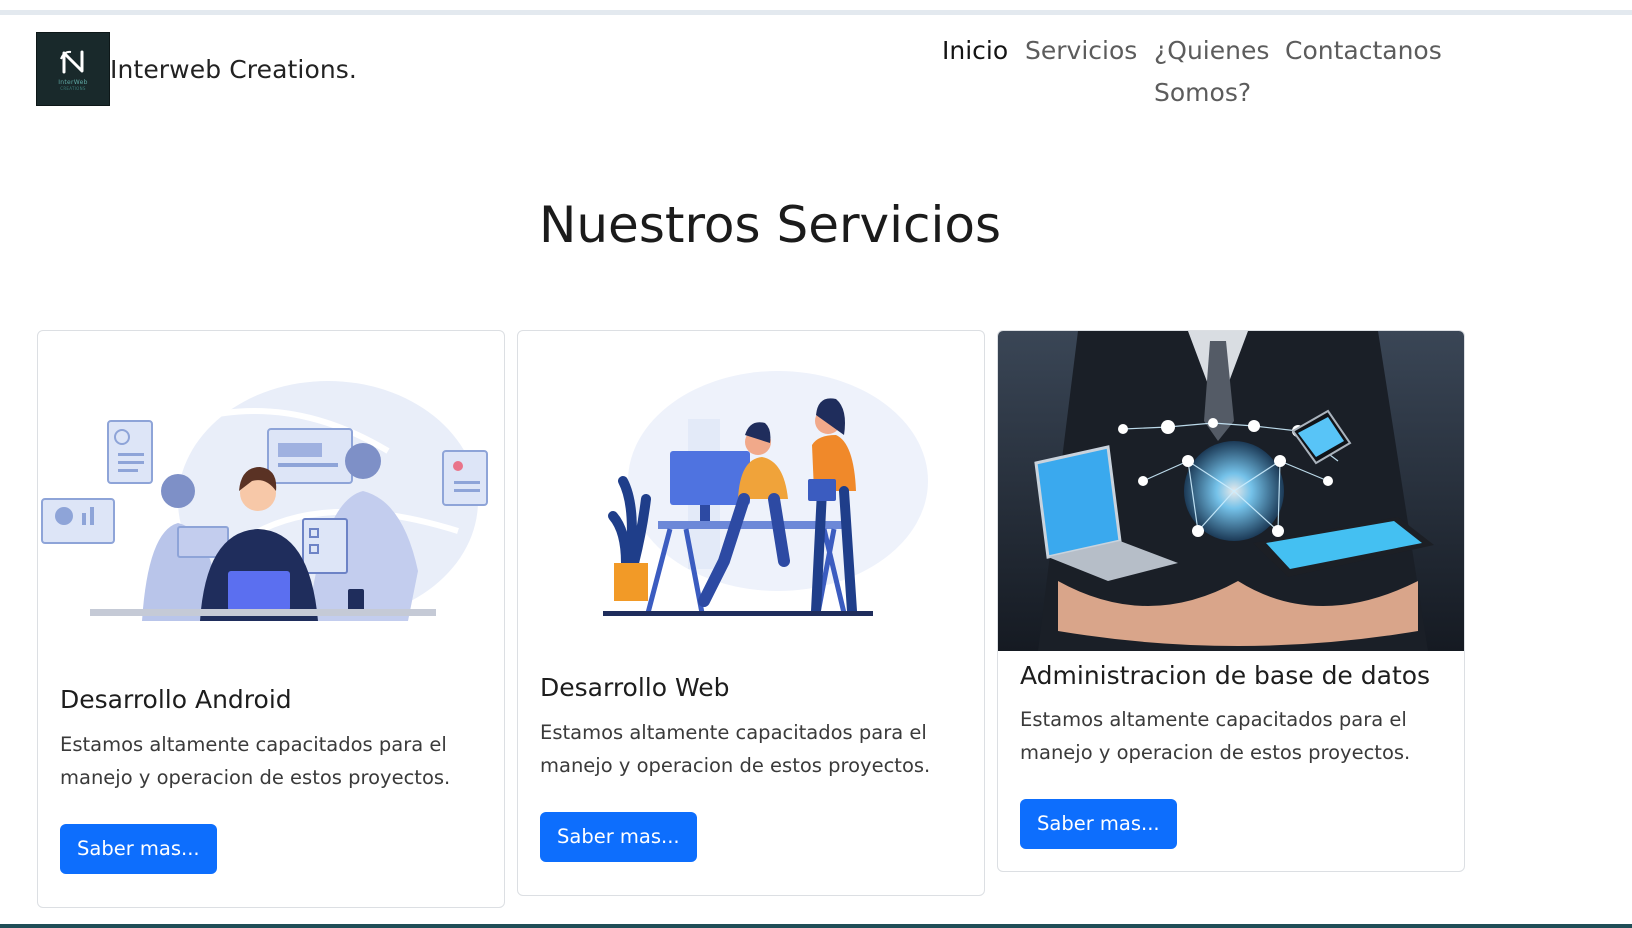  What do you see at coordinates (73, 88) in the screenshot?
I see `logo-tagline: CREATIONS` at bounding box center [73, 88].